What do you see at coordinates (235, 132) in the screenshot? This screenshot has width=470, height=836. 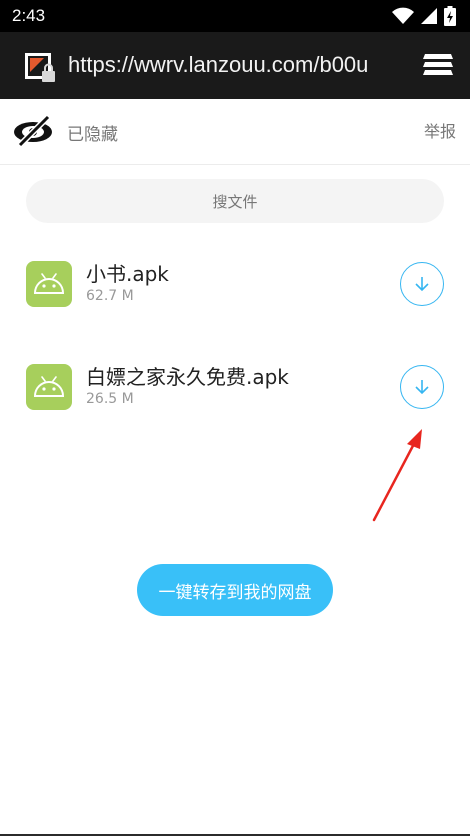 I see `hidden-status-row: 已隐藏 举报` at bounding box center [235, 132].